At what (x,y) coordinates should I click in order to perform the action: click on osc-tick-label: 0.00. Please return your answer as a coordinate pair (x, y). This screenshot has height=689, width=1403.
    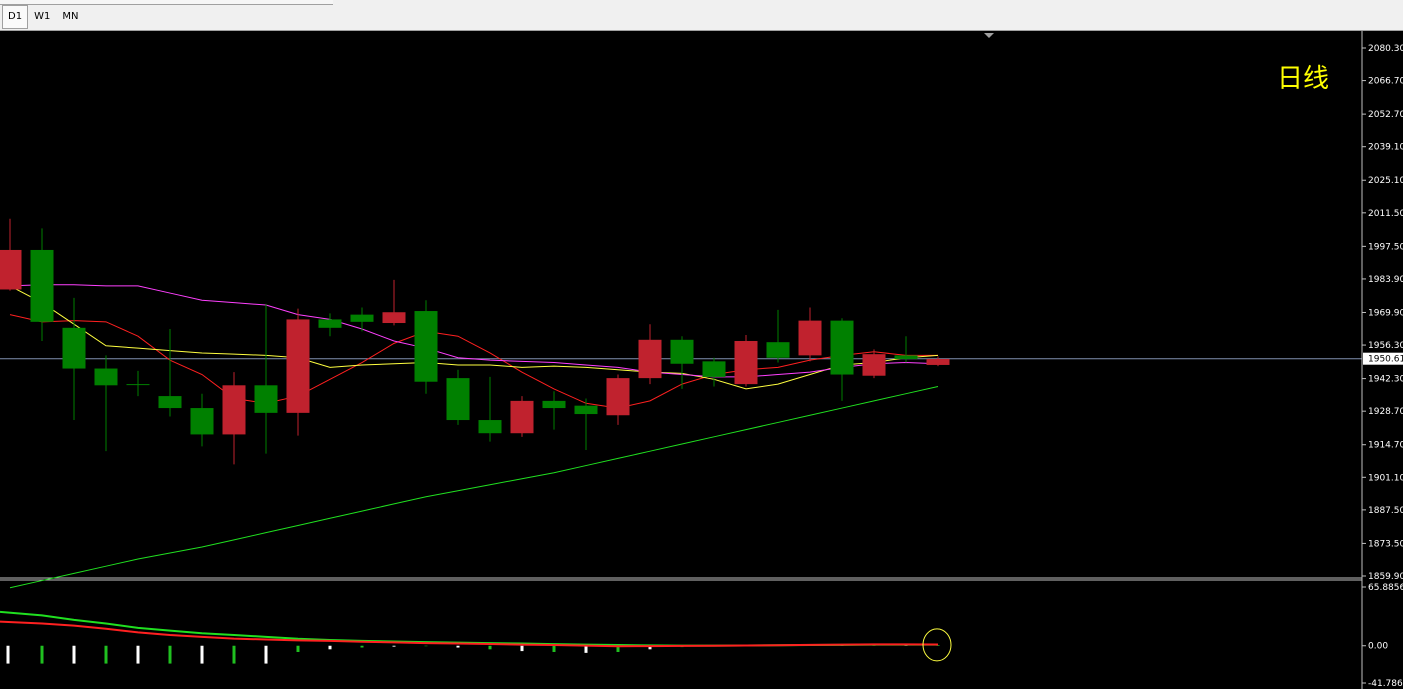
    Looking at the image, I should click on (1378, 647).